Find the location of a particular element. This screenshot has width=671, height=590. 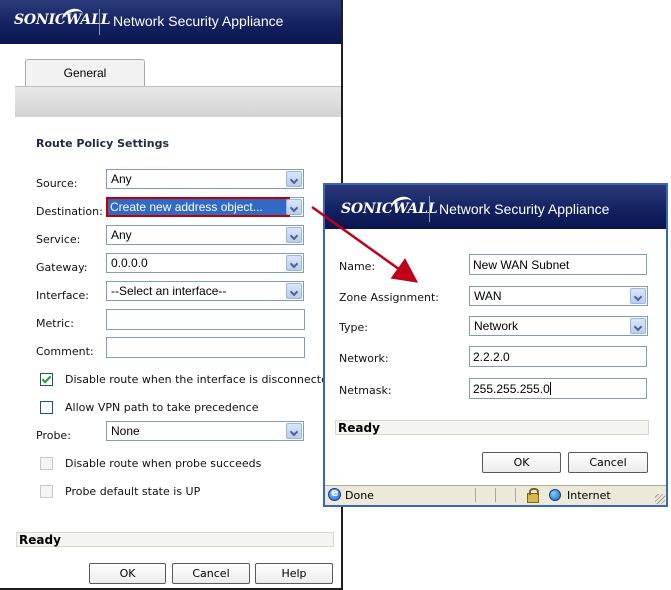

destination-label: Destination: is located at coordinates (69, 211).